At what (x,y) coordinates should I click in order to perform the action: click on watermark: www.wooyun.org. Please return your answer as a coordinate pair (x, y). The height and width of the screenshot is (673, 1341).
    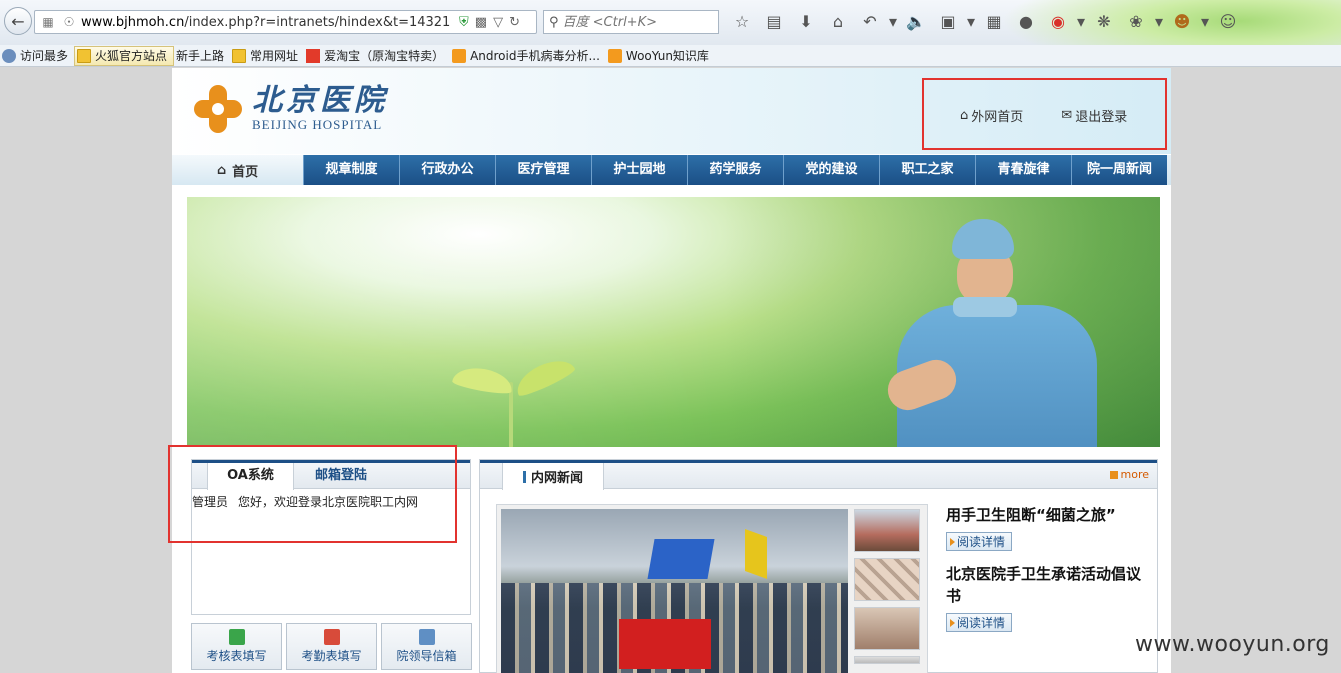
    Looking at the image, I should click on (1232, 644).